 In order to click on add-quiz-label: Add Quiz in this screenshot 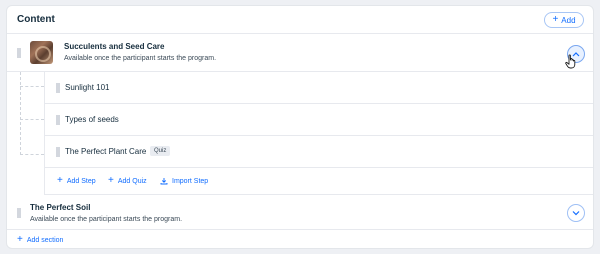, I will do `click(132, 181)`.